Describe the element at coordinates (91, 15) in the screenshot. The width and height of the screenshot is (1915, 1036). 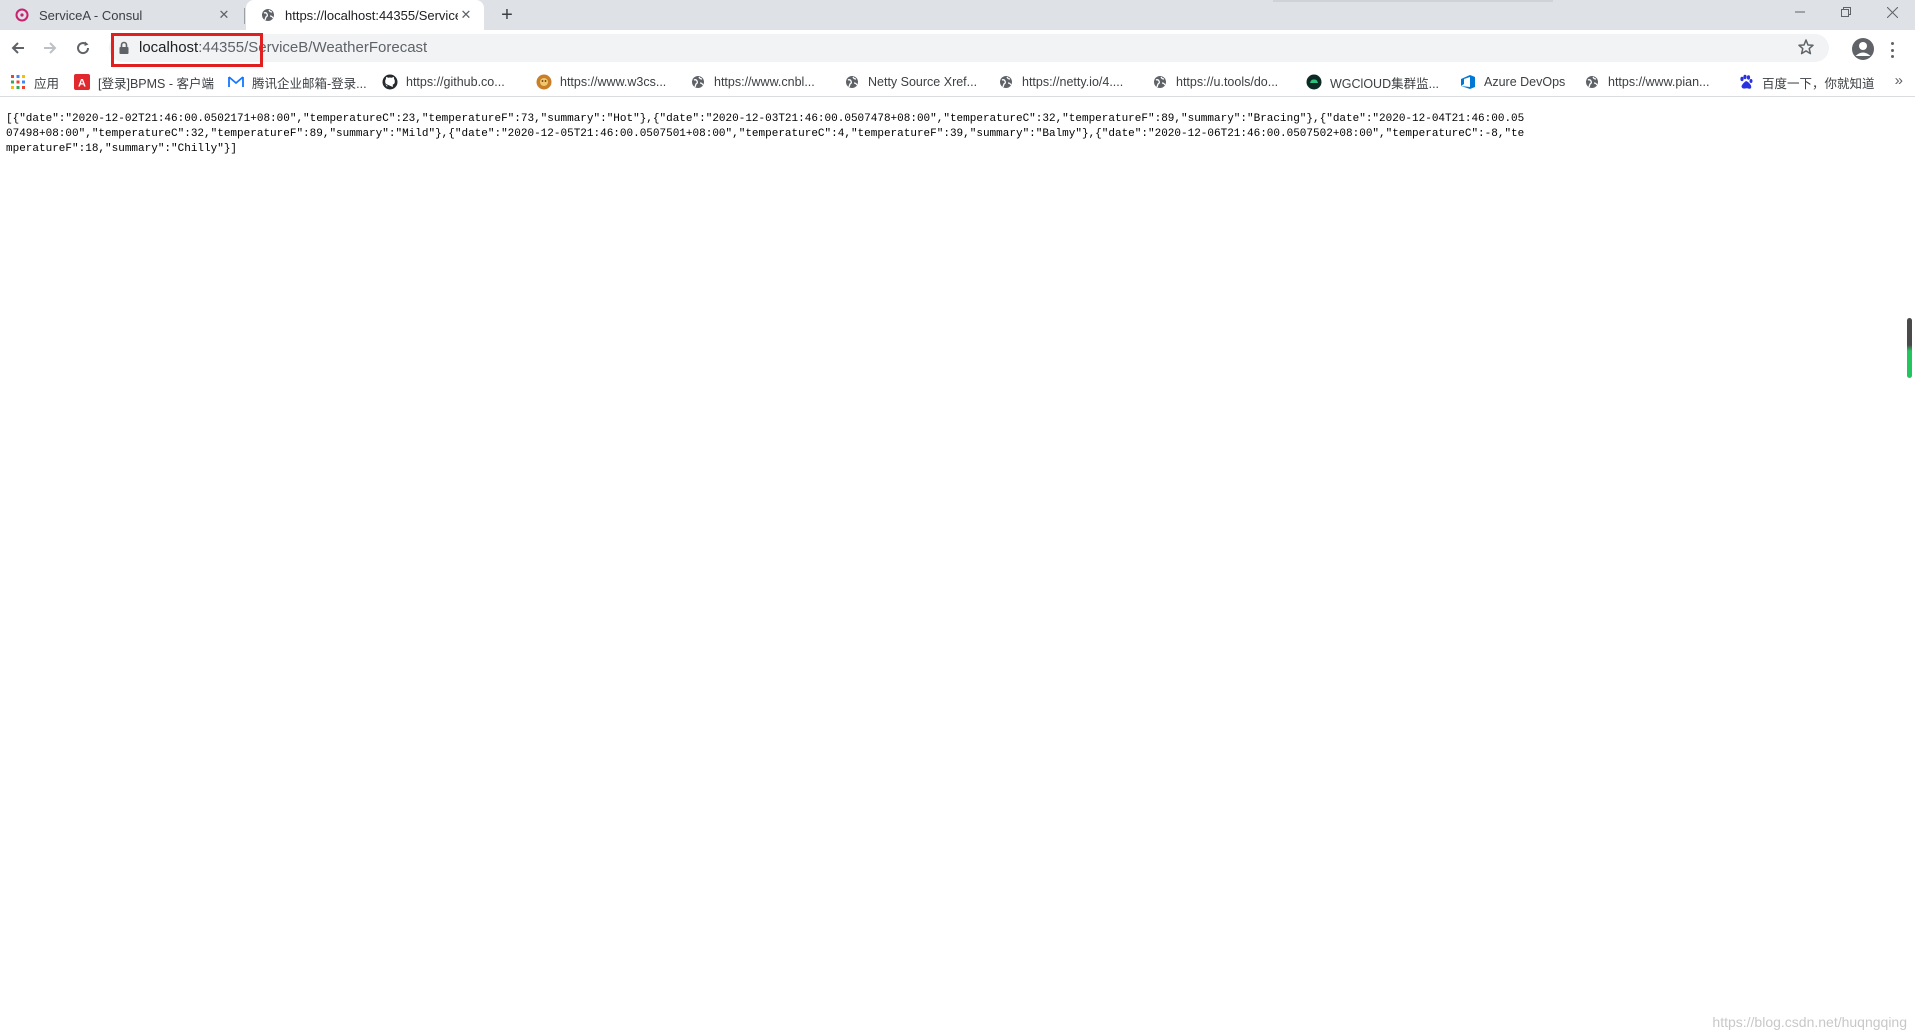
I see `tab-title: ServiceA - Consul` at that location.